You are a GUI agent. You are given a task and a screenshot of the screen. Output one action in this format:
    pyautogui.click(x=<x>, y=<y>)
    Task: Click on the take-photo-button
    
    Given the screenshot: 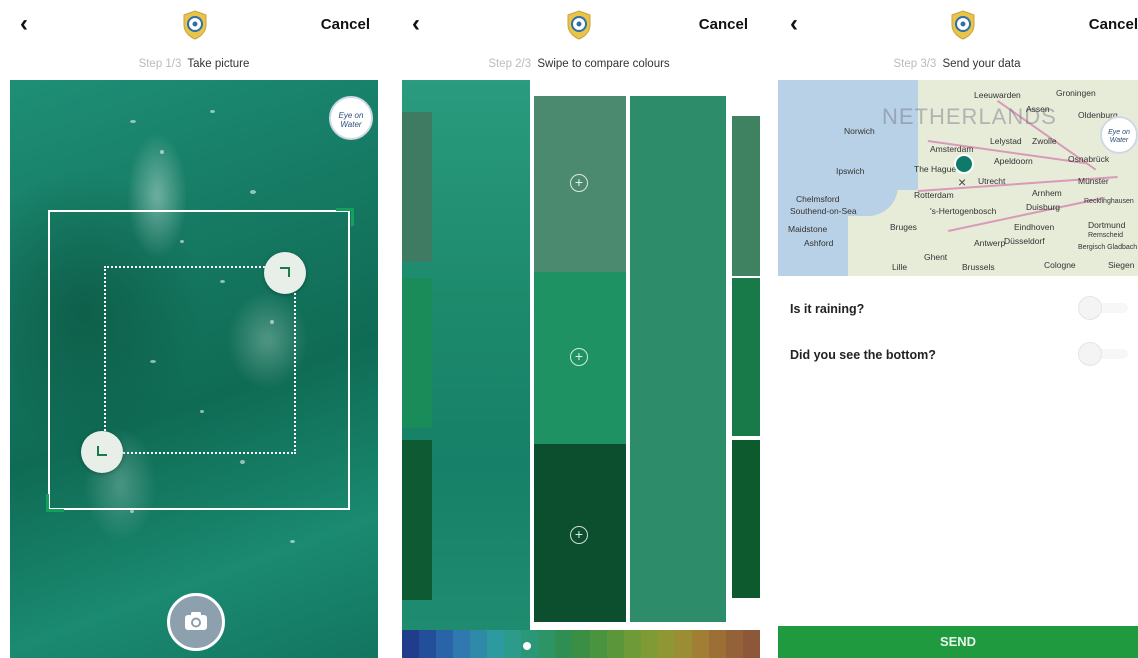 What is the action you would take?
    pyautogui.click(x=196, y=622)
    